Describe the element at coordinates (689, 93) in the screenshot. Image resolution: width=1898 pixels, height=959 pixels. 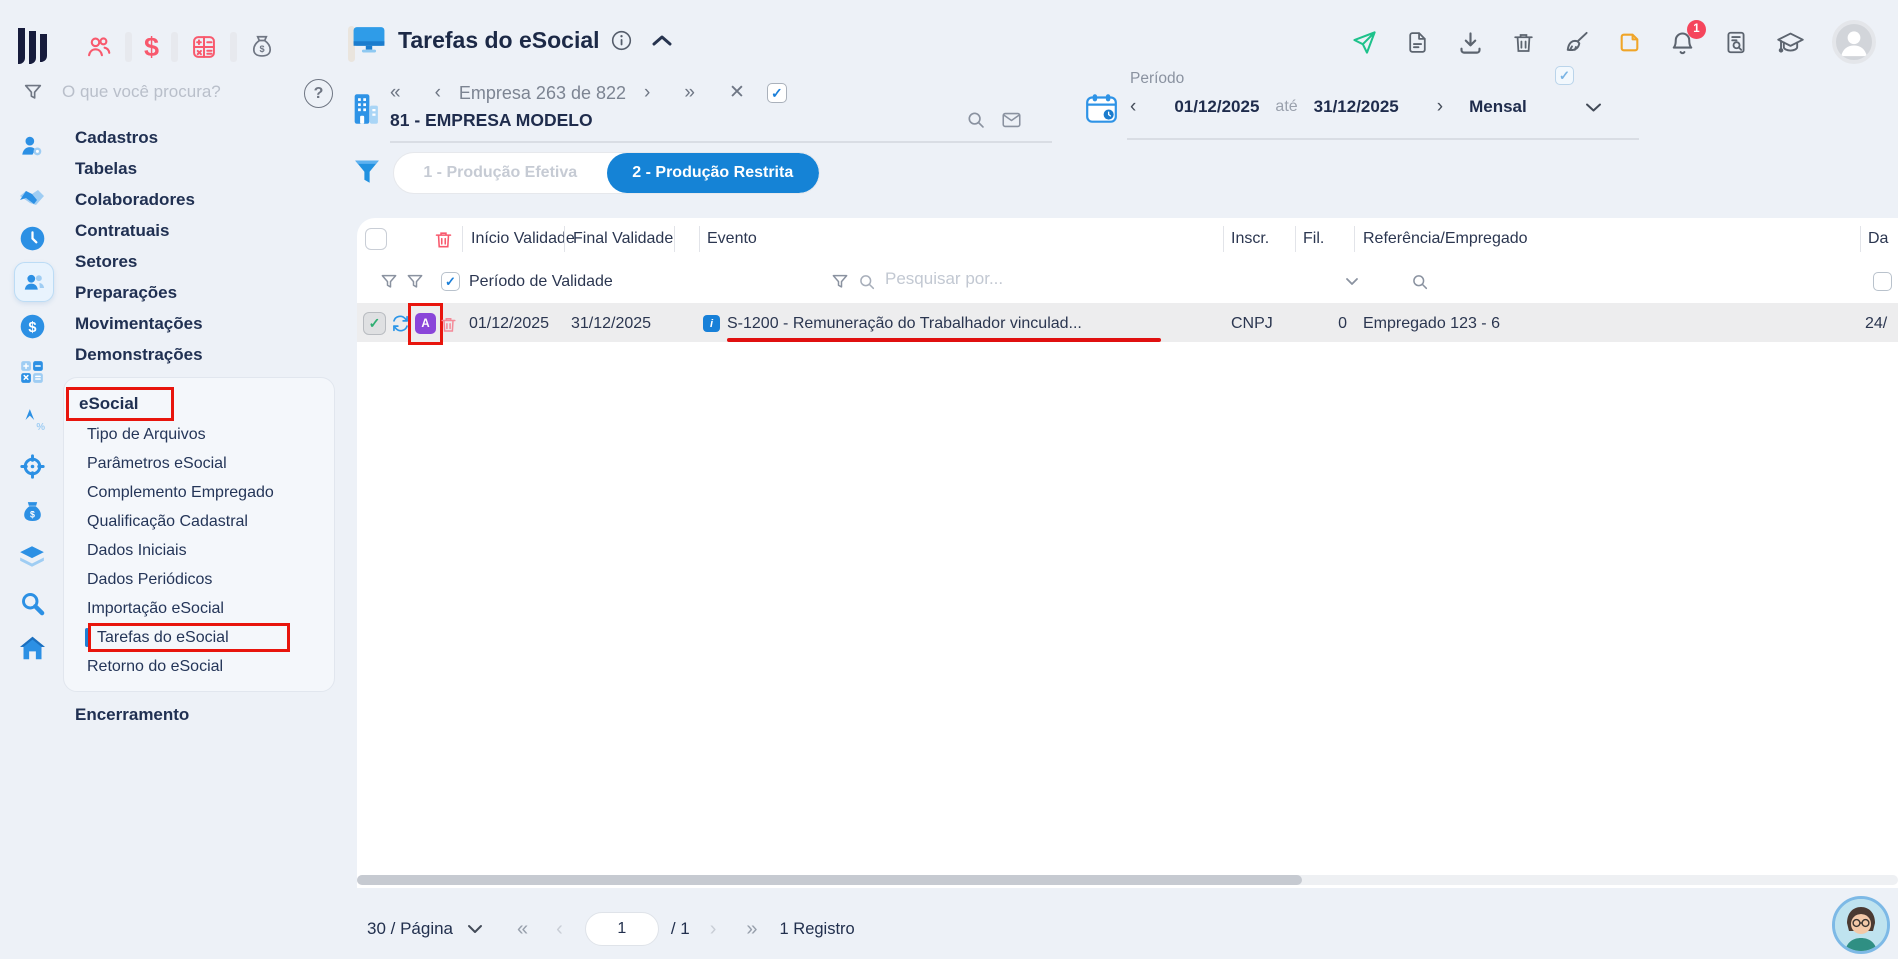
I see `company-last-button: »` at that location.